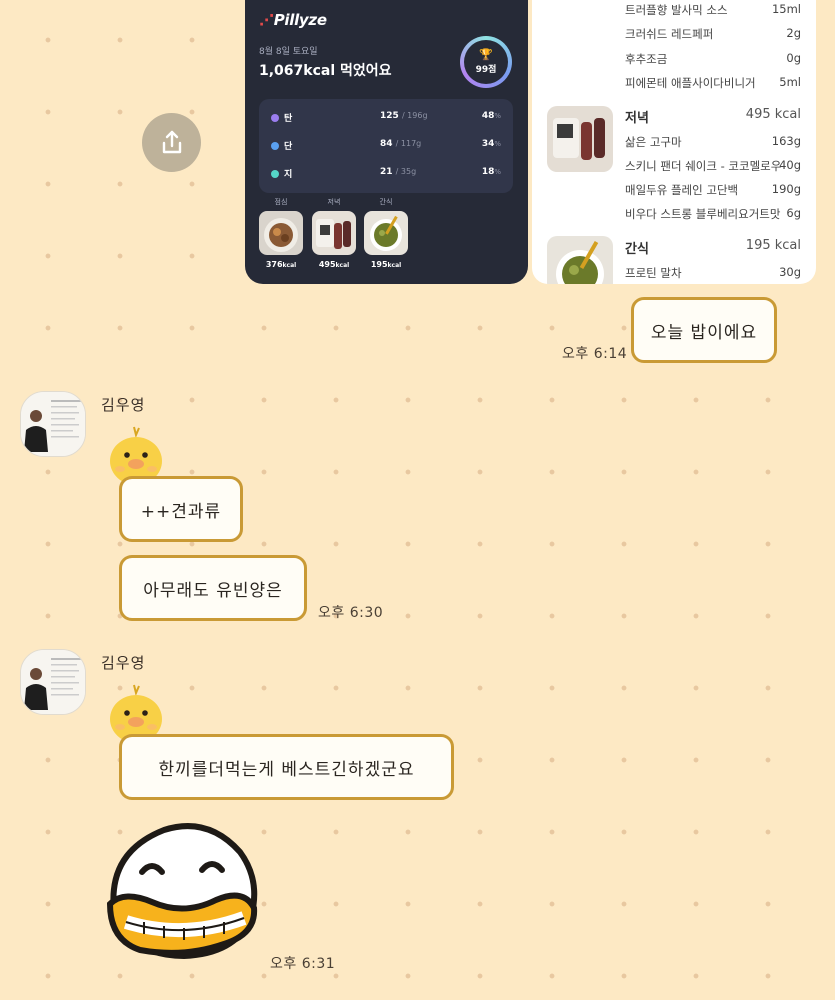 This screenshot has height=1000, width=835. Describe the element at coordinates (713, 213) in the screenshot. I see `food-item: 비우다 스트롱 블루베리요거트맛 6g` at that location.